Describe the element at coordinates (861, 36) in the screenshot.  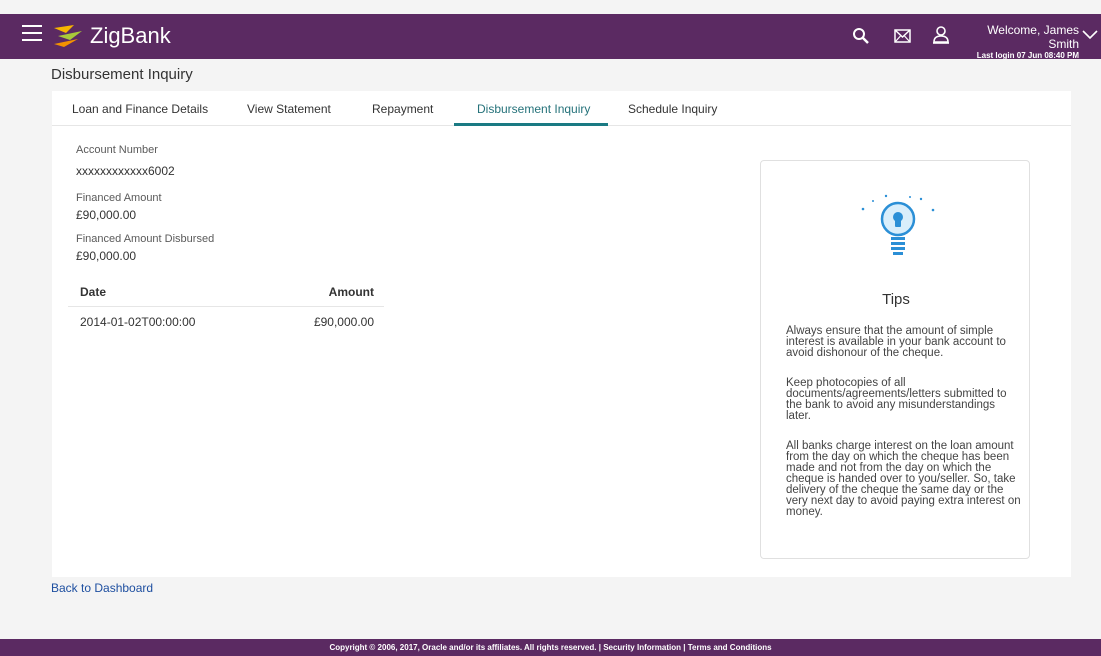
I see `search-icon` at that location.